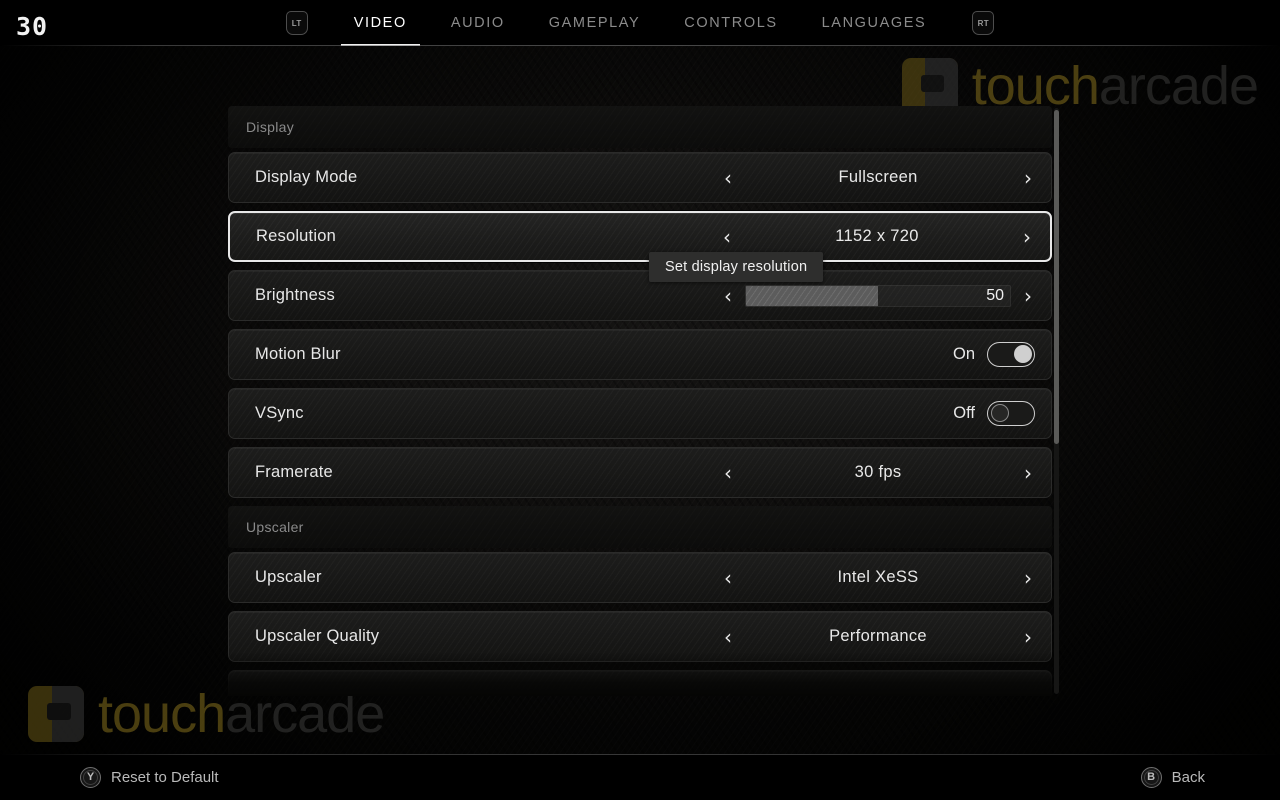  What do you see at coordinates (640, 236) in the screenshot?
I see `setting-row-resolution: Resolution ‹ 1152 x 720 ›` at bounding box center [640, 236].